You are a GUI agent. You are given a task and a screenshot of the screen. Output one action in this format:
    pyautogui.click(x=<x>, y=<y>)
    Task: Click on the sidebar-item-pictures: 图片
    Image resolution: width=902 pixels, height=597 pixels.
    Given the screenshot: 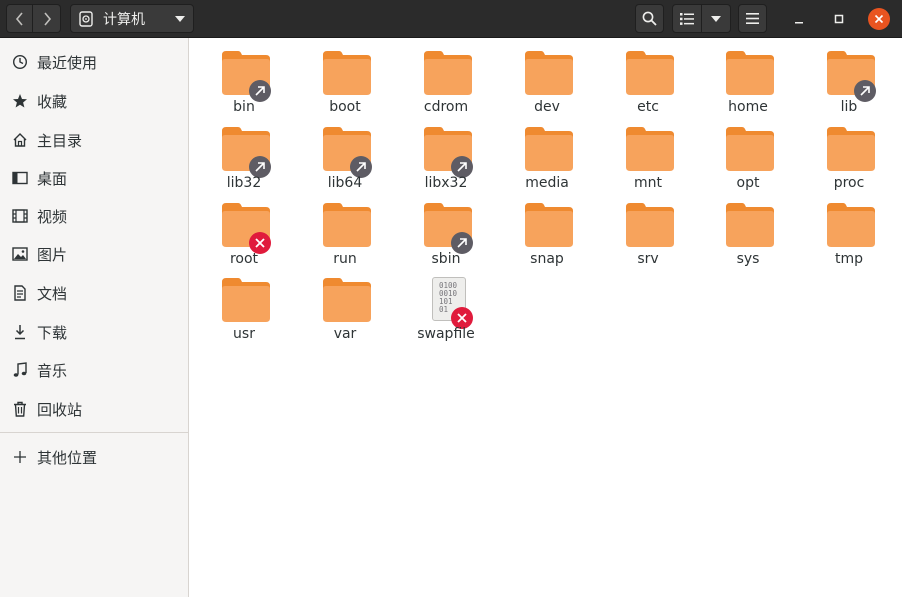 What is the action you would take?
    pyautogui.click(x=94, y=254)
    